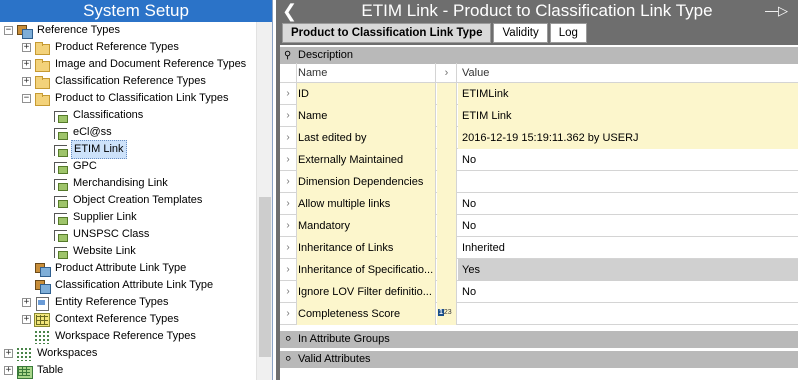 This screenshot has width=798, height=380. I want to click on tree-item-label: Product Reference Types, so click(117, 47).